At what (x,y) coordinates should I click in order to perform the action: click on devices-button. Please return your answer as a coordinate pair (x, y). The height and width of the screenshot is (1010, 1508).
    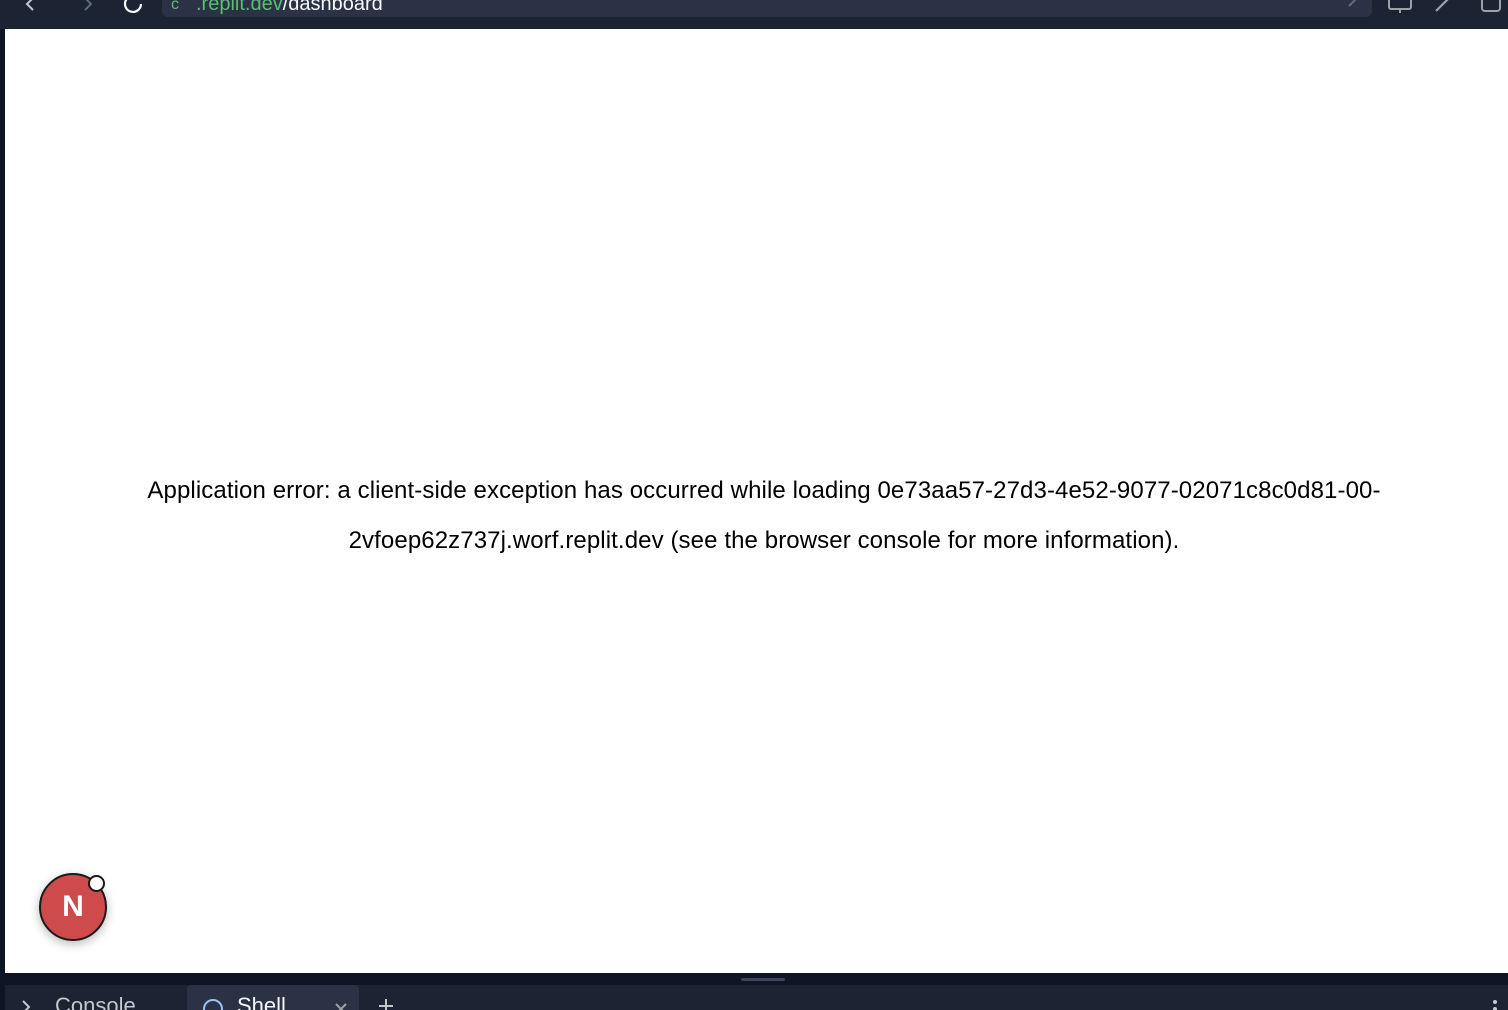
    Looking at the image, I should click on (1400, 8).